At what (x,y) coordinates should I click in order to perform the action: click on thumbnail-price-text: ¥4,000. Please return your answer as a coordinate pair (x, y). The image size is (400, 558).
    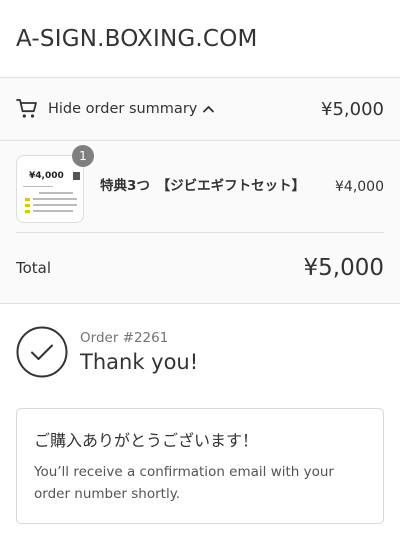
    Looking at the image, I should click on (46, 175).